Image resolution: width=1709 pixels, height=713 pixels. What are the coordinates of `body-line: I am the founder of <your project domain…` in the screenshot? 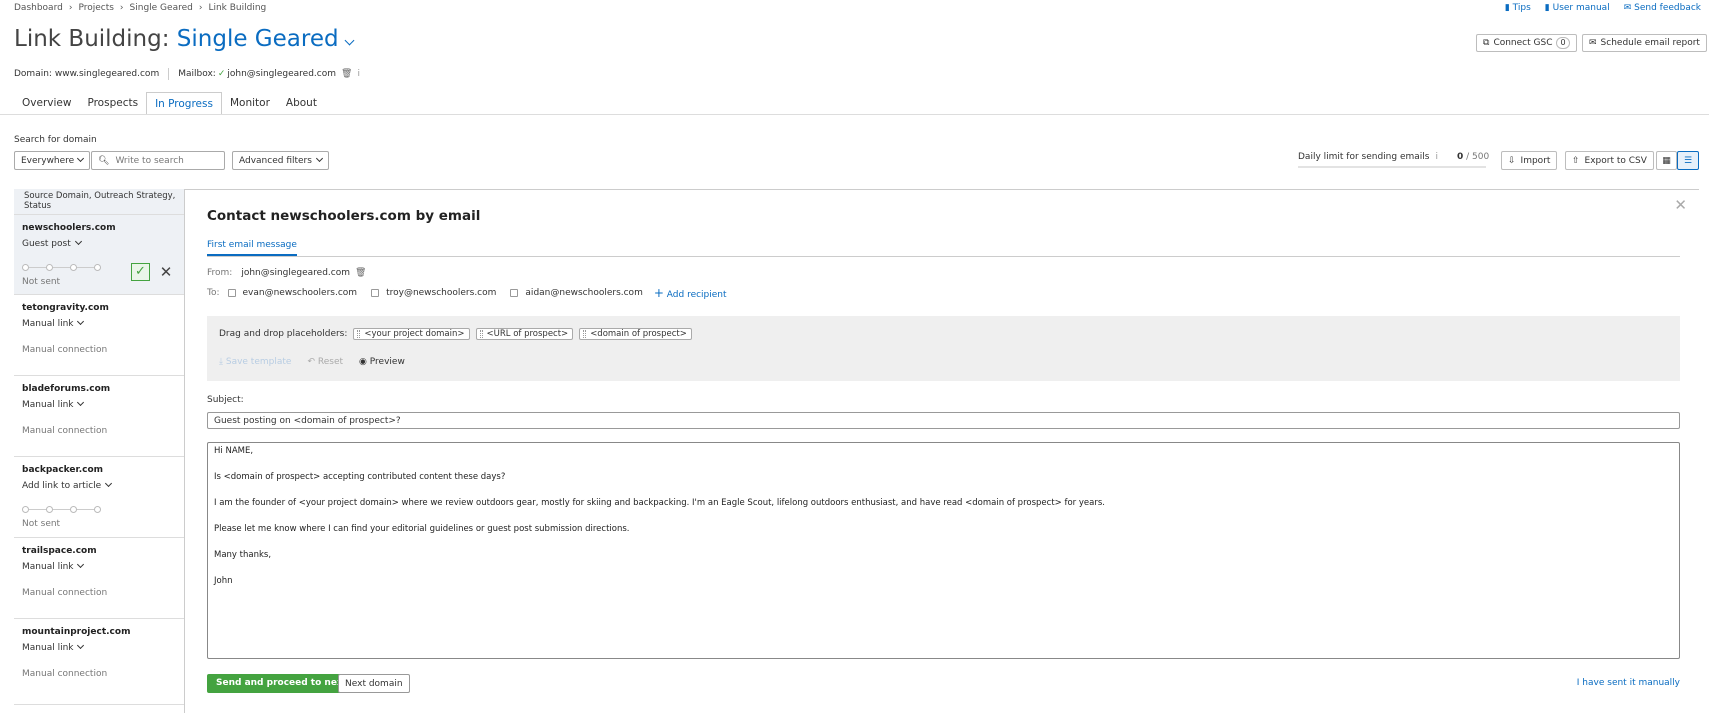 It's located at (659, 503).